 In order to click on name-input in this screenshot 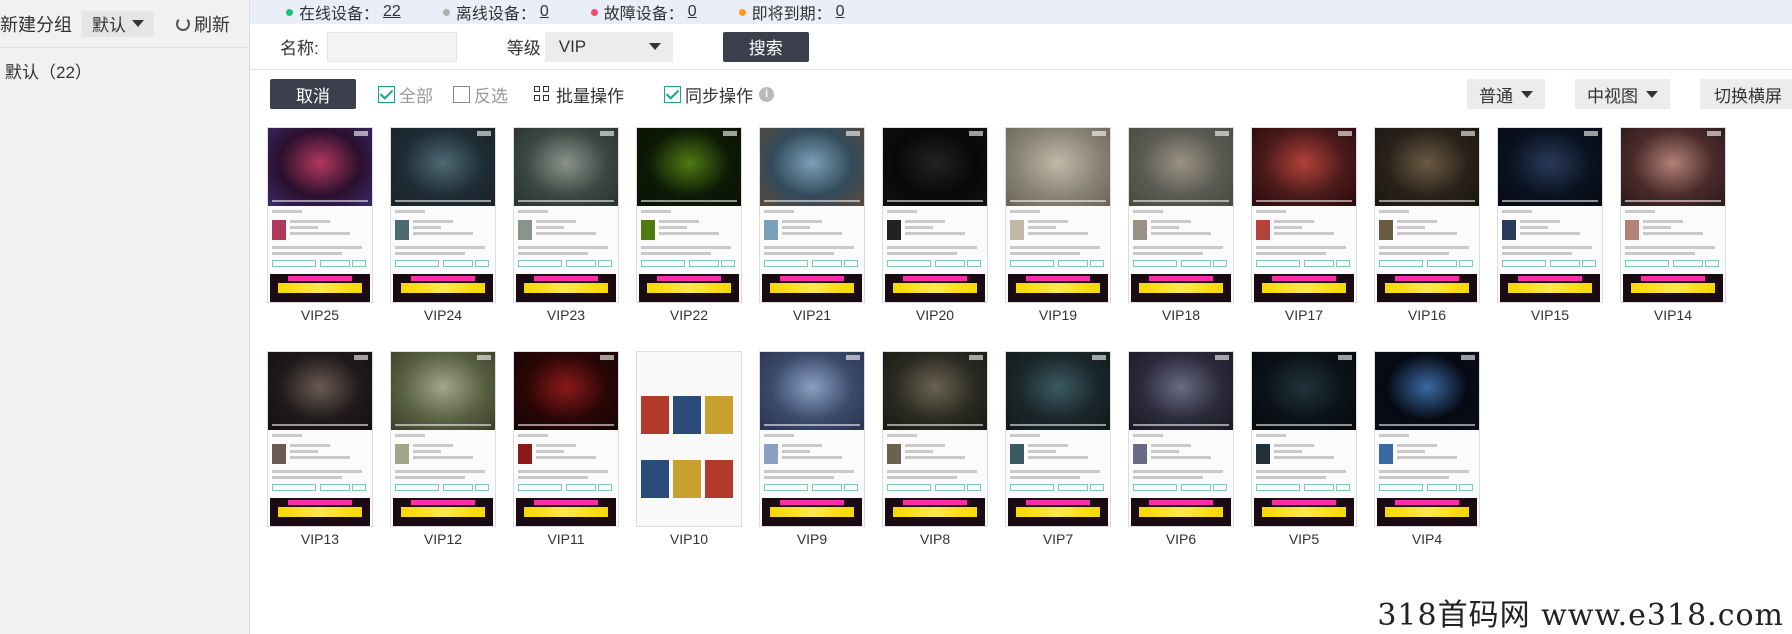, I will do `click(391, 46)`.